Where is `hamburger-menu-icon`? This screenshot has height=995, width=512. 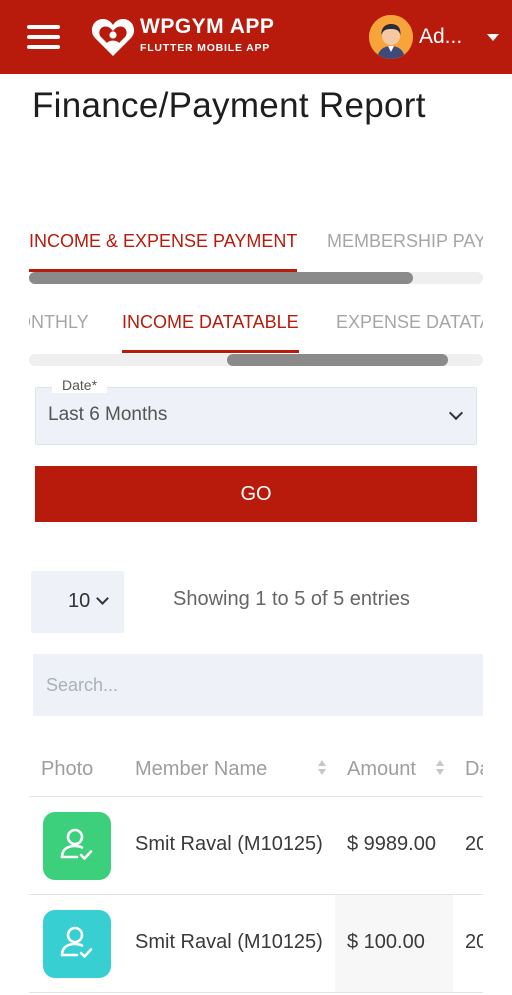
hamburger-menu-icon is located at coordinates (43, 37).